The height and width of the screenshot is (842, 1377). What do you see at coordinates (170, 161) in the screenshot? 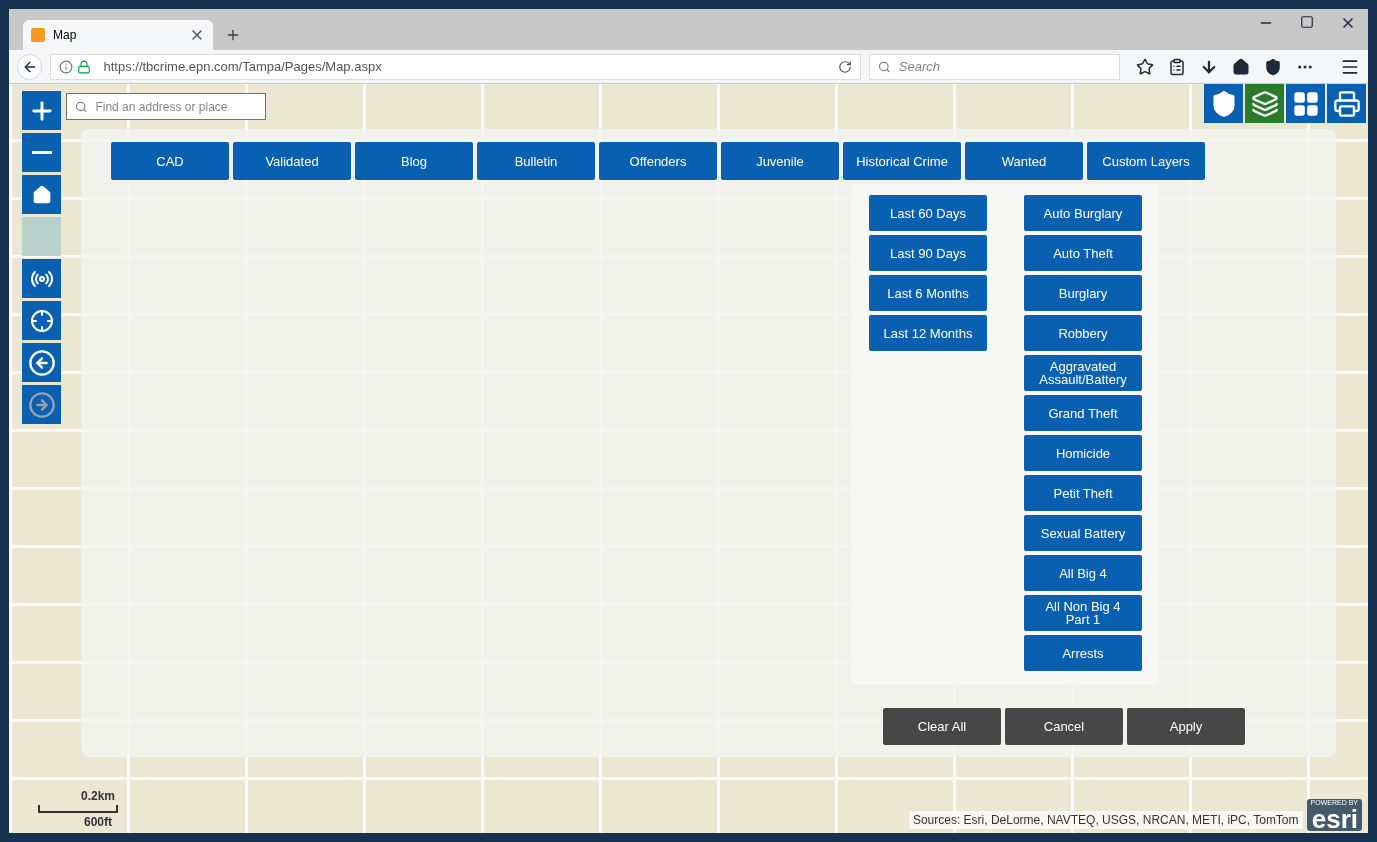
I see `layer-tab: CAD` at bounding box center [170, 161].